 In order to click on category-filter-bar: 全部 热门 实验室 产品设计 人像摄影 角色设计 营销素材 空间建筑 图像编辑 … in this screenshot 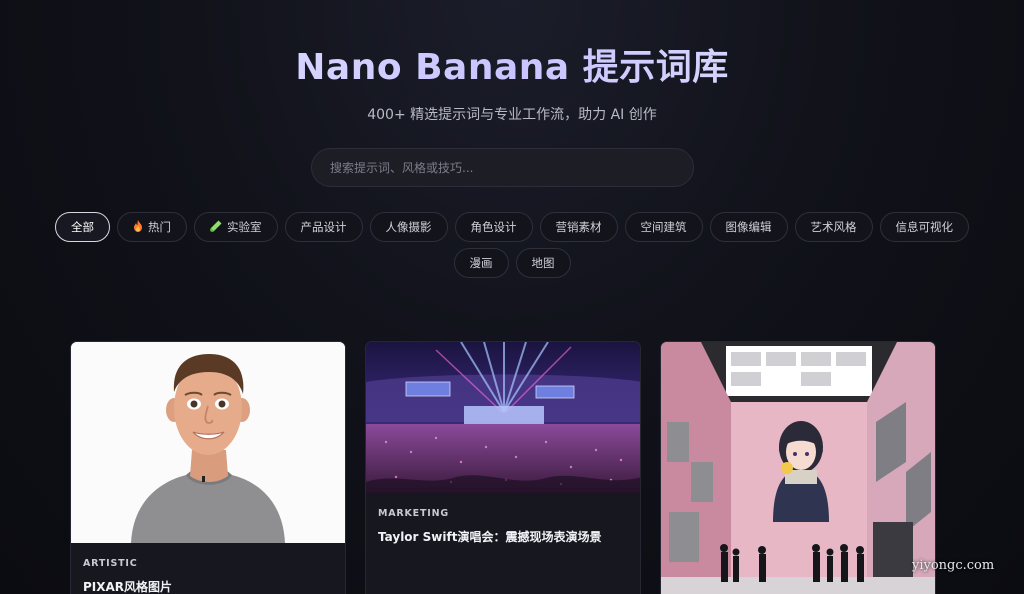, I will do `click(512, 245)`.